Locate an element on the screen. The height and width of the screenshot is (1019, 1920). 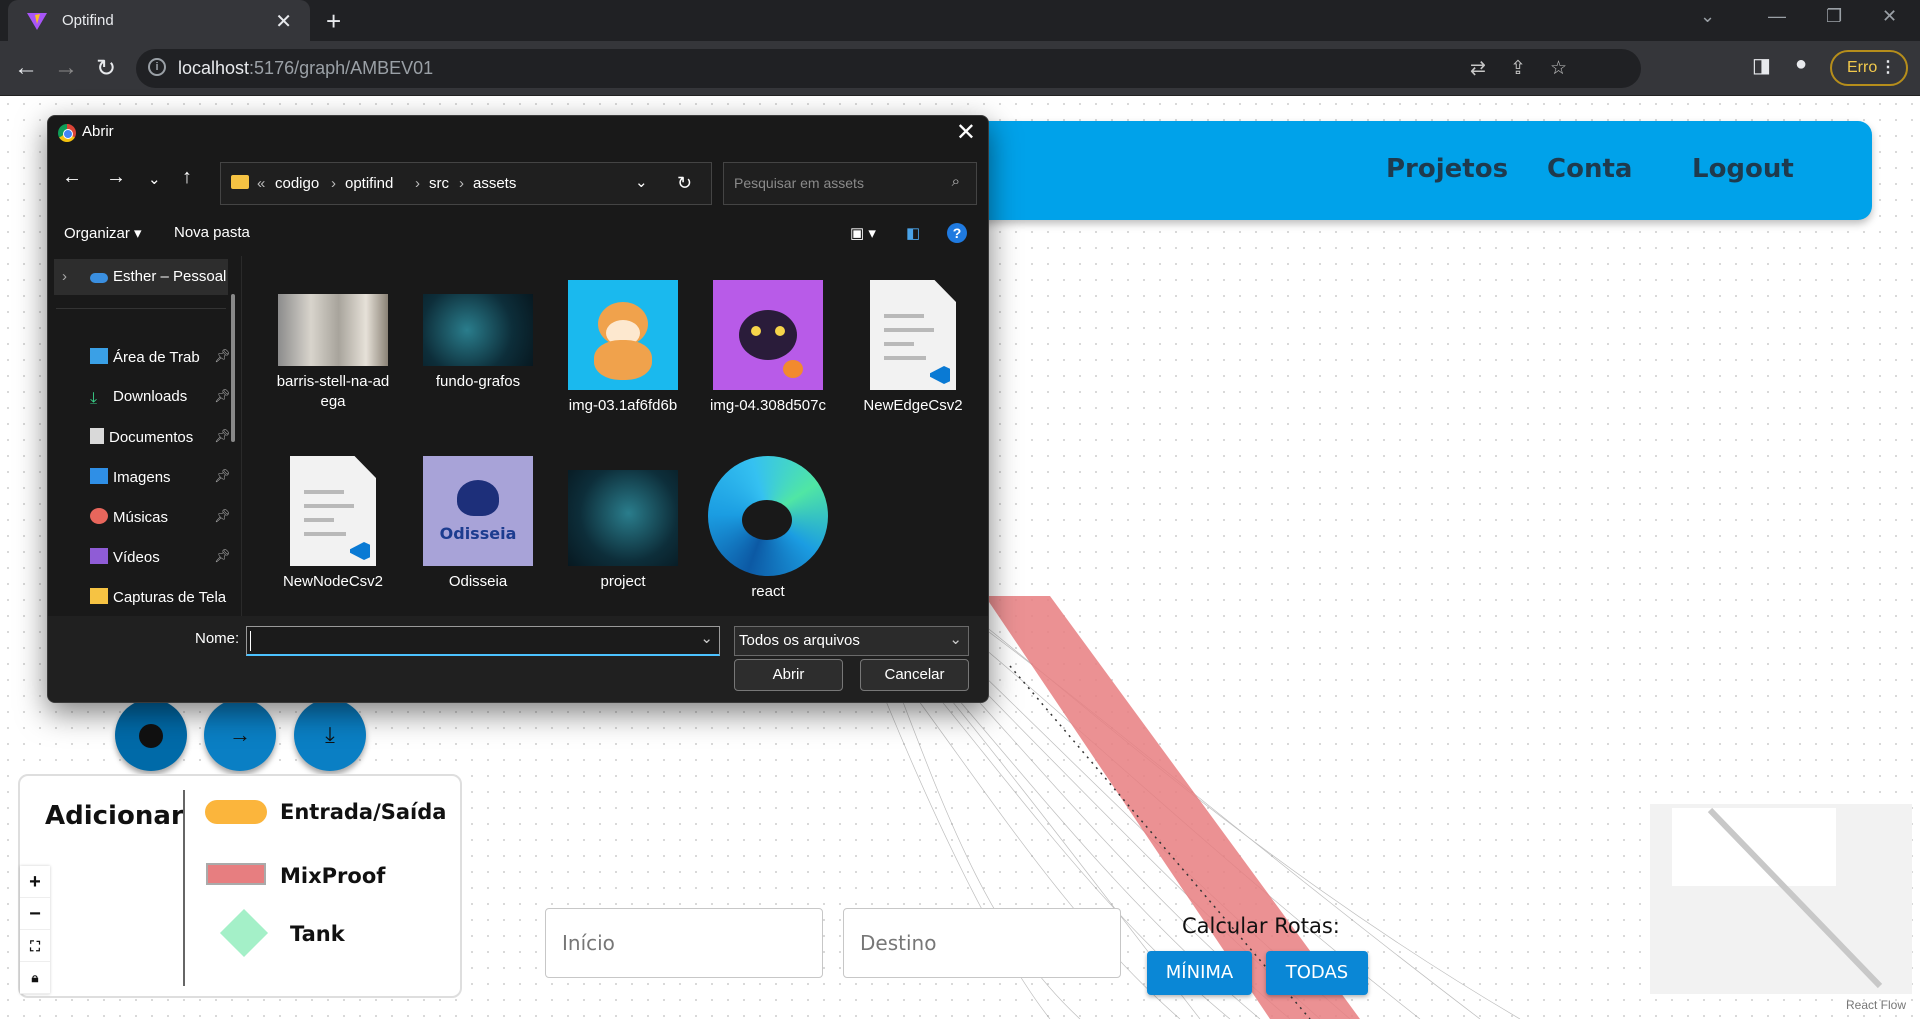
mixproof-node-swatch is located at coordinates (236, 874).